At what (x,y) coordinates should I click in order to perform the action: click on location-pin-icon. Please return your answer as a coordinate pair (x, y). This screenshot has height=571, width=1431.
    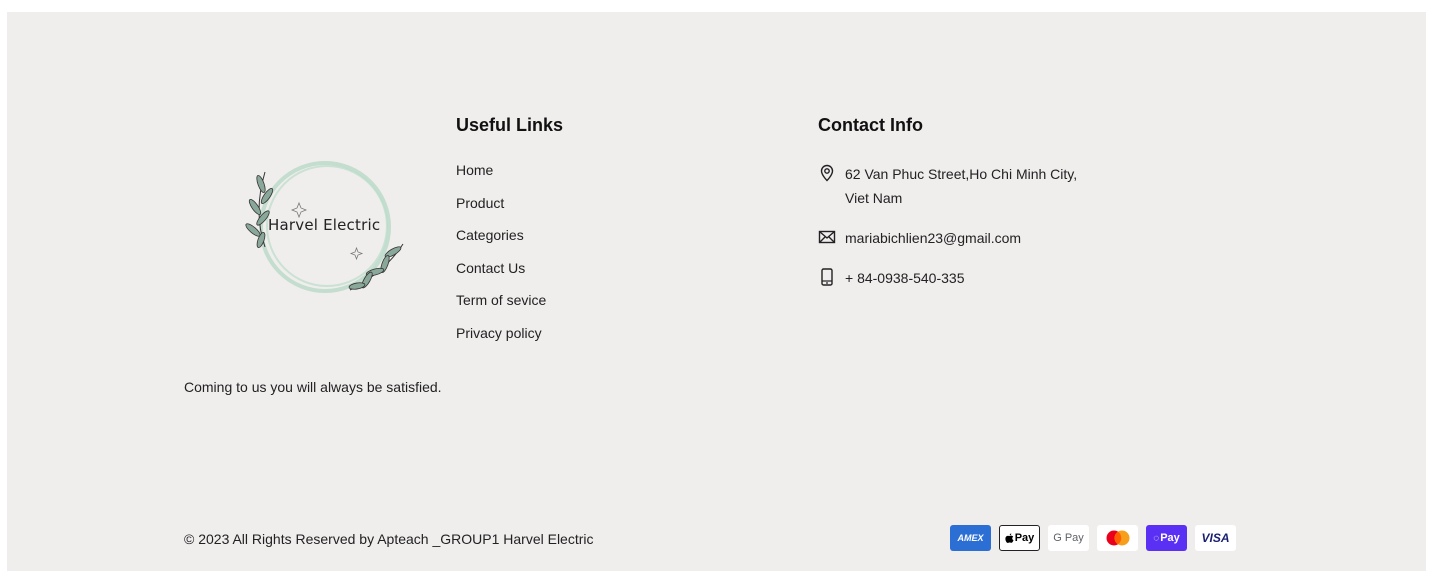
    Looking at the image, I should click on (827, 173).